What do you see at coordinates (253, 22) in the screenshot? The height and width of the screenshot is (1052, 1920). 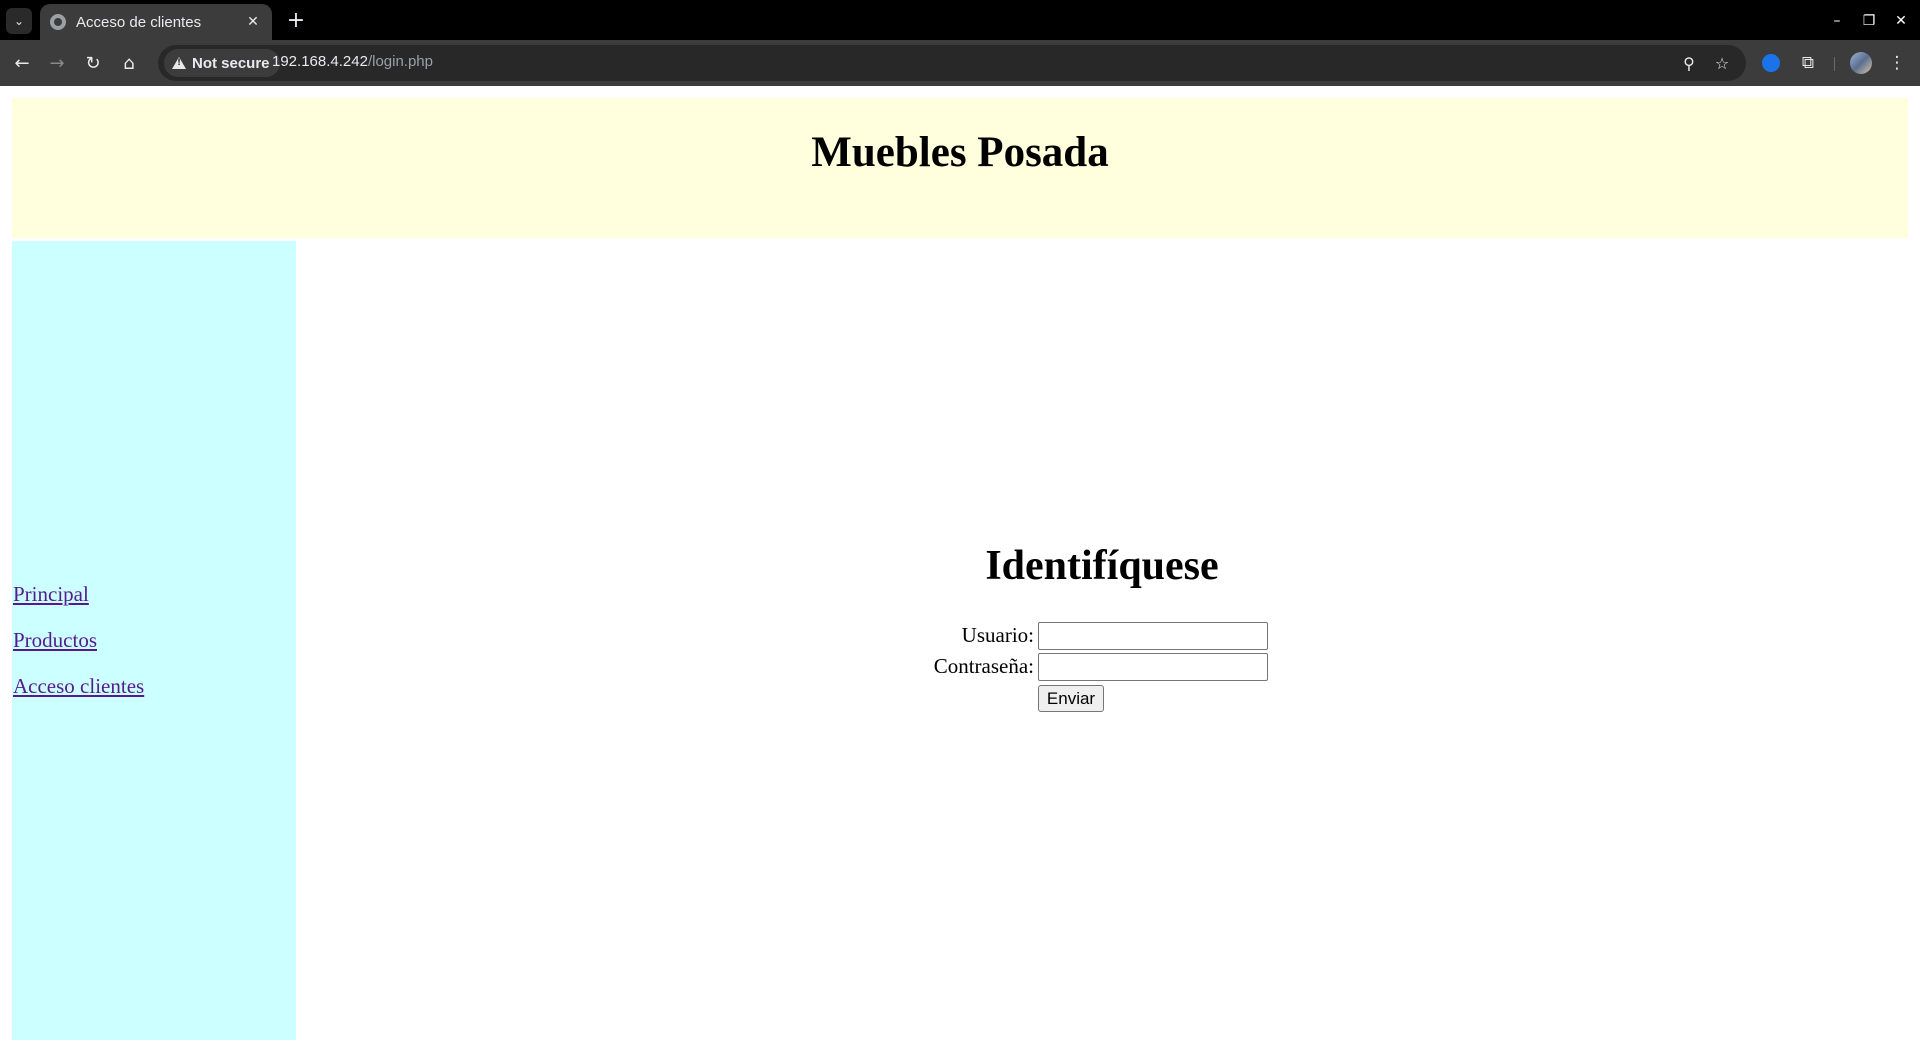 I see `tab-close-icon: ✕` at bounding box center [253, 22].